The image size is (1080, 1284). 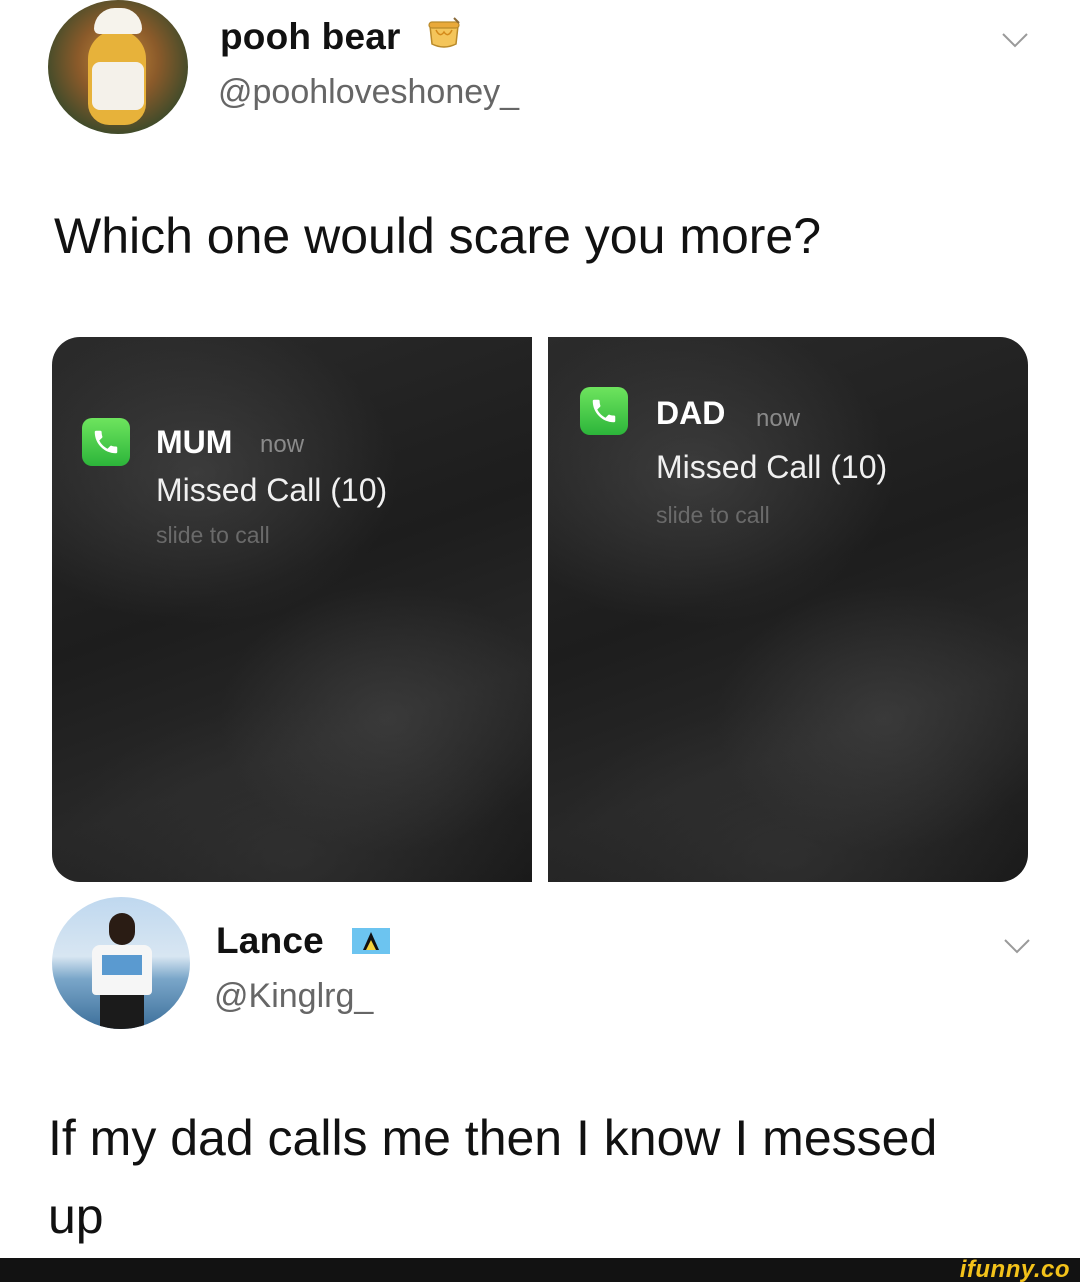 What do you see at coordinates (122, 929) in the screenshot?
I see `avatar-head` at bounding box center [122, 929].